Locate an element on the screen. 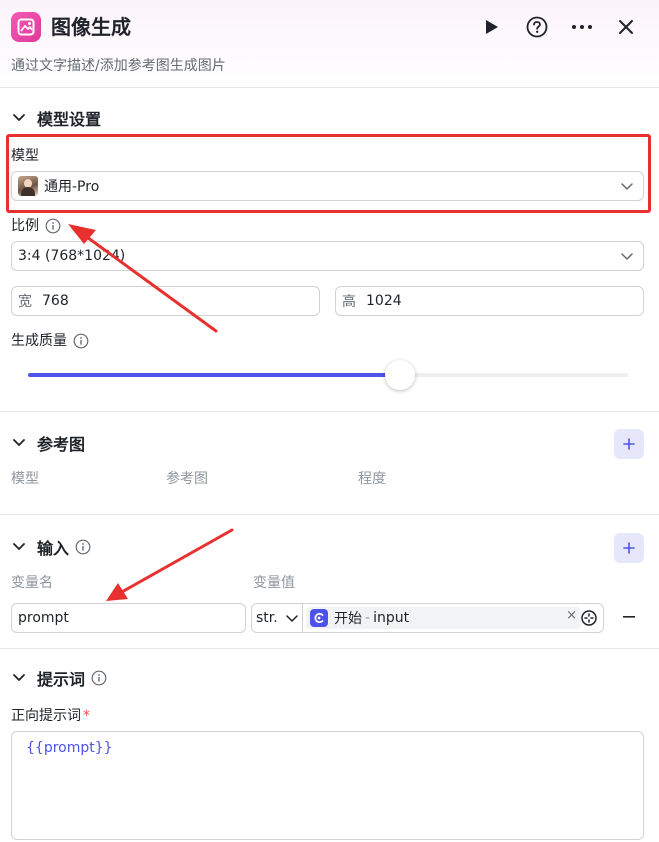  close-button is located at coordinates (626, 27).